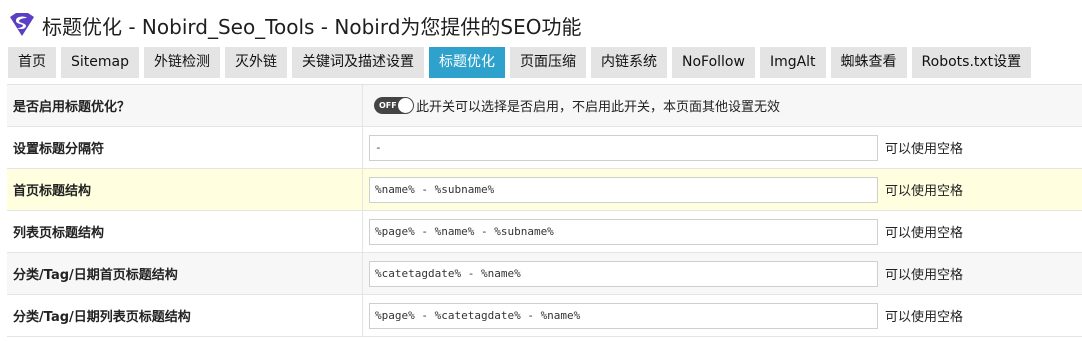 This screenshot has height=341, width=1082. Describe the element at coordinates (623, 189) in the screenshot. I see `home-title-input` at that location.